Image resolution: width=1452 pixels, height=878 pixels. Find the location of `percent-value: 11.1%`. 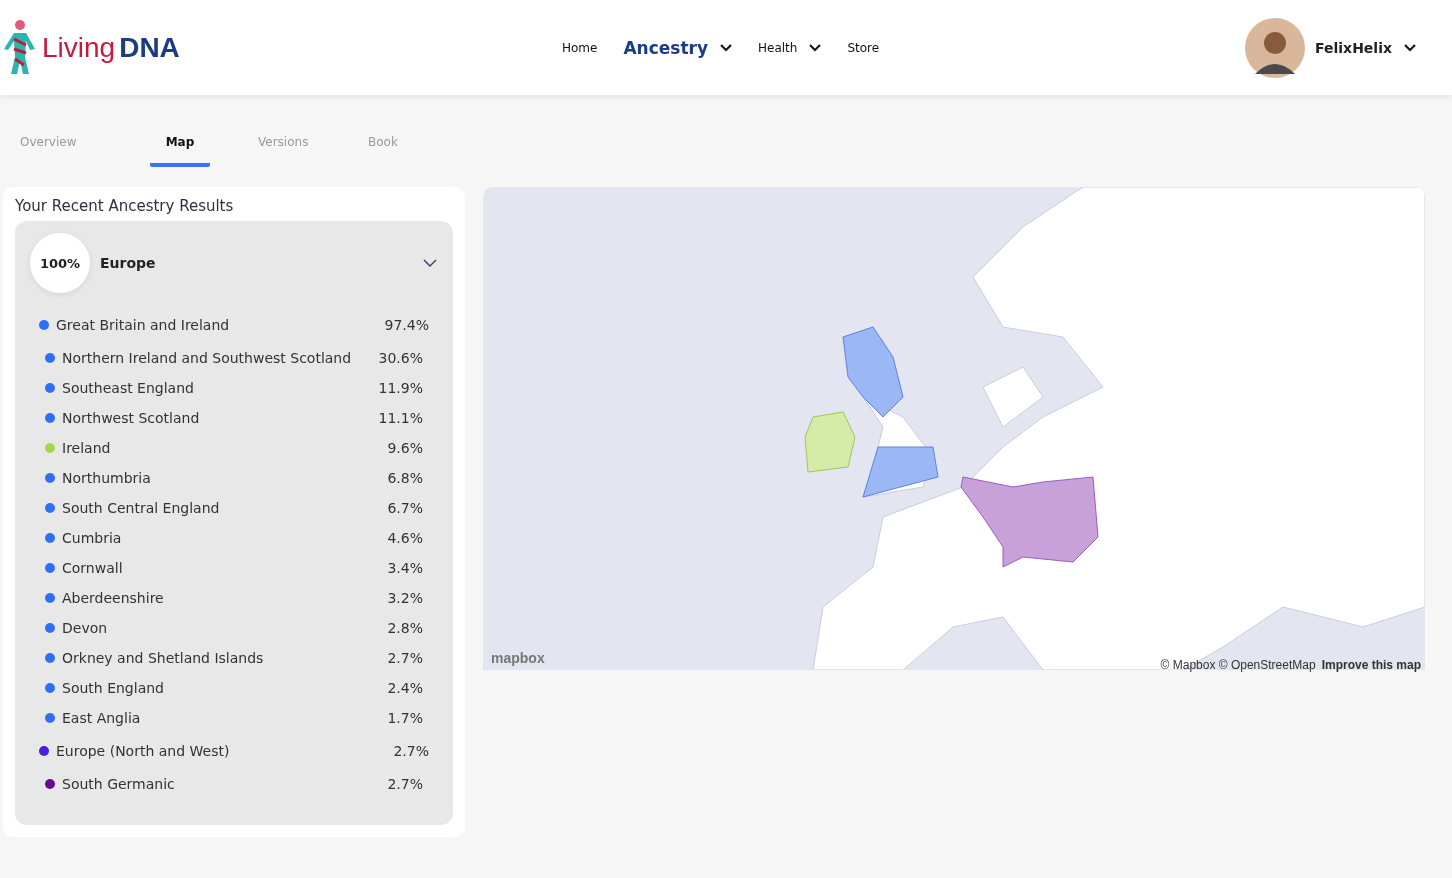

percent-value: 11.1% is located at coordinates (400, 418).